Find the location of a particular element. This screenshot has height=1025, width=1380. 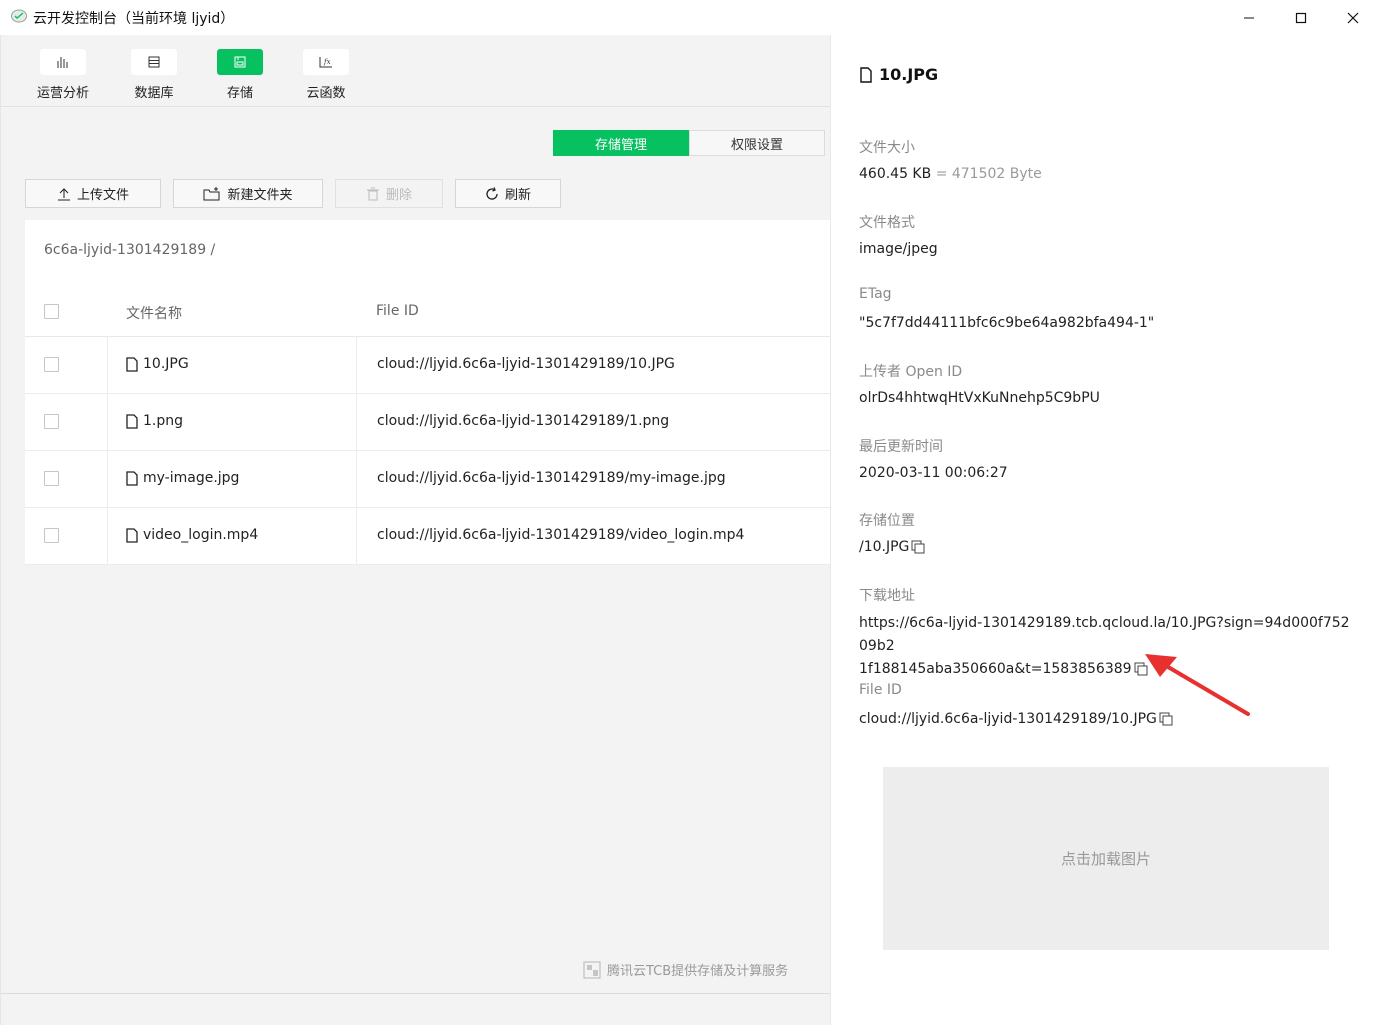

file-name: 1.png is located at coordinates (163, 421).